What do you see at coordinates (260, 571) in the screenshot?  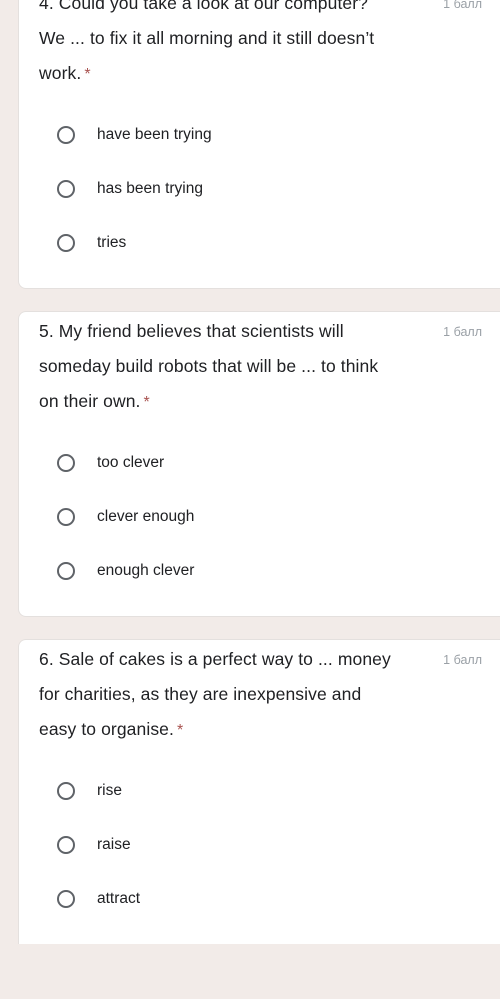 I see `option-row: enough clever` at bounding box center [260, 571].